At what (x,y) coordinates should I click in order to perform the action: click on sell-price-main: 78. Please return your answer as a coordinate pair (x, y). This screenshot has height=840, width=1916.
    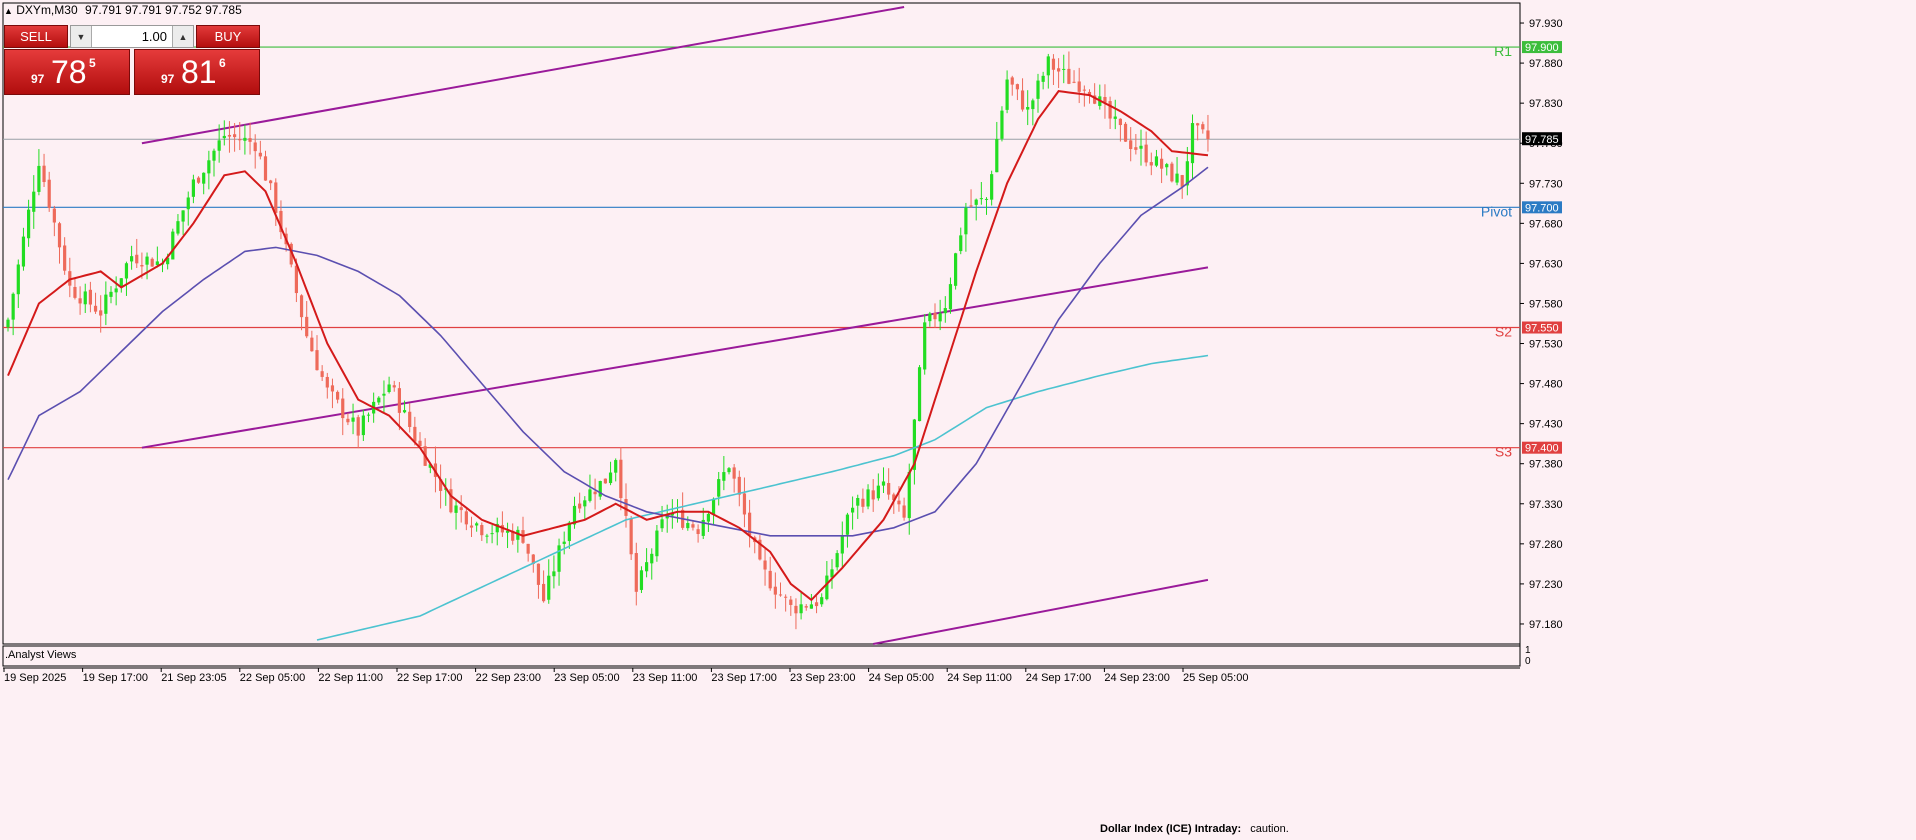
    Looking at the image, I should click on (69, 72).